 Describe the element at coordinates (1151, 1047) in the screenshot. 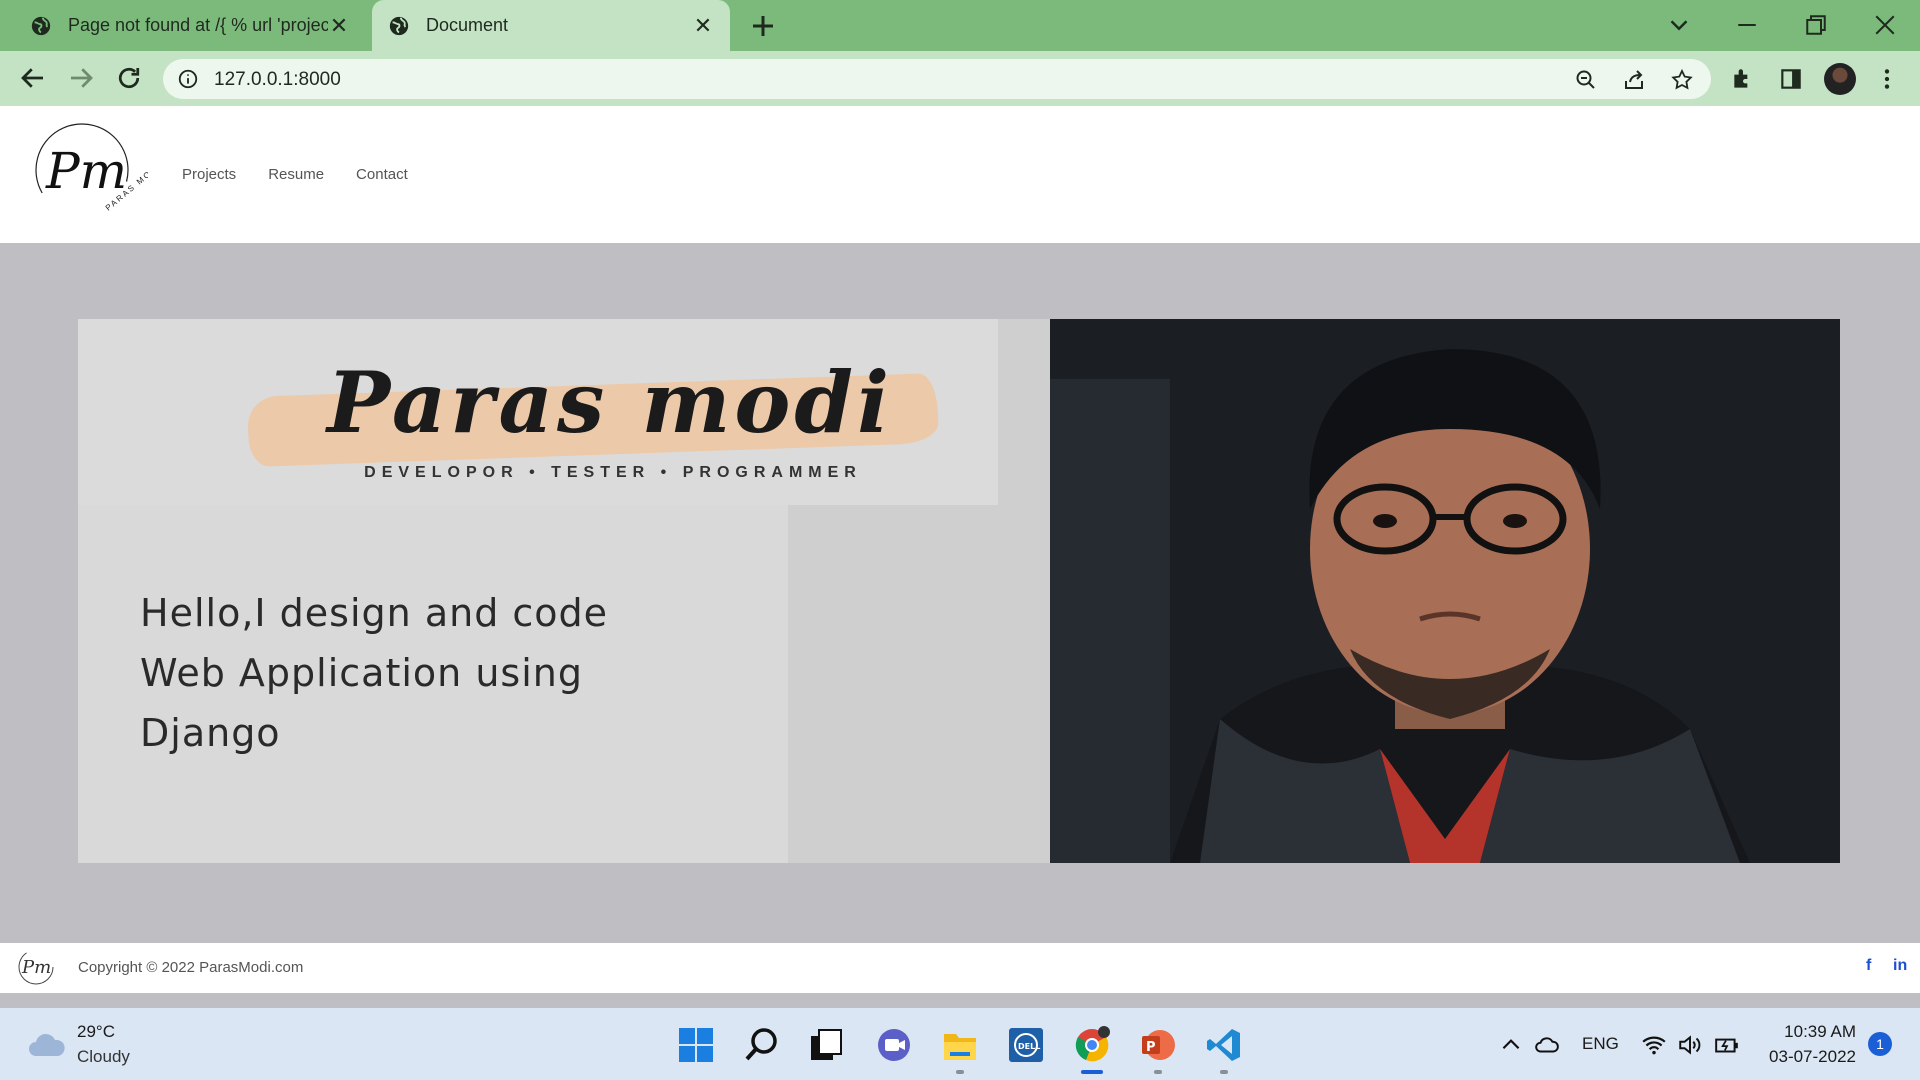

I see `svg-text: P` at that location.